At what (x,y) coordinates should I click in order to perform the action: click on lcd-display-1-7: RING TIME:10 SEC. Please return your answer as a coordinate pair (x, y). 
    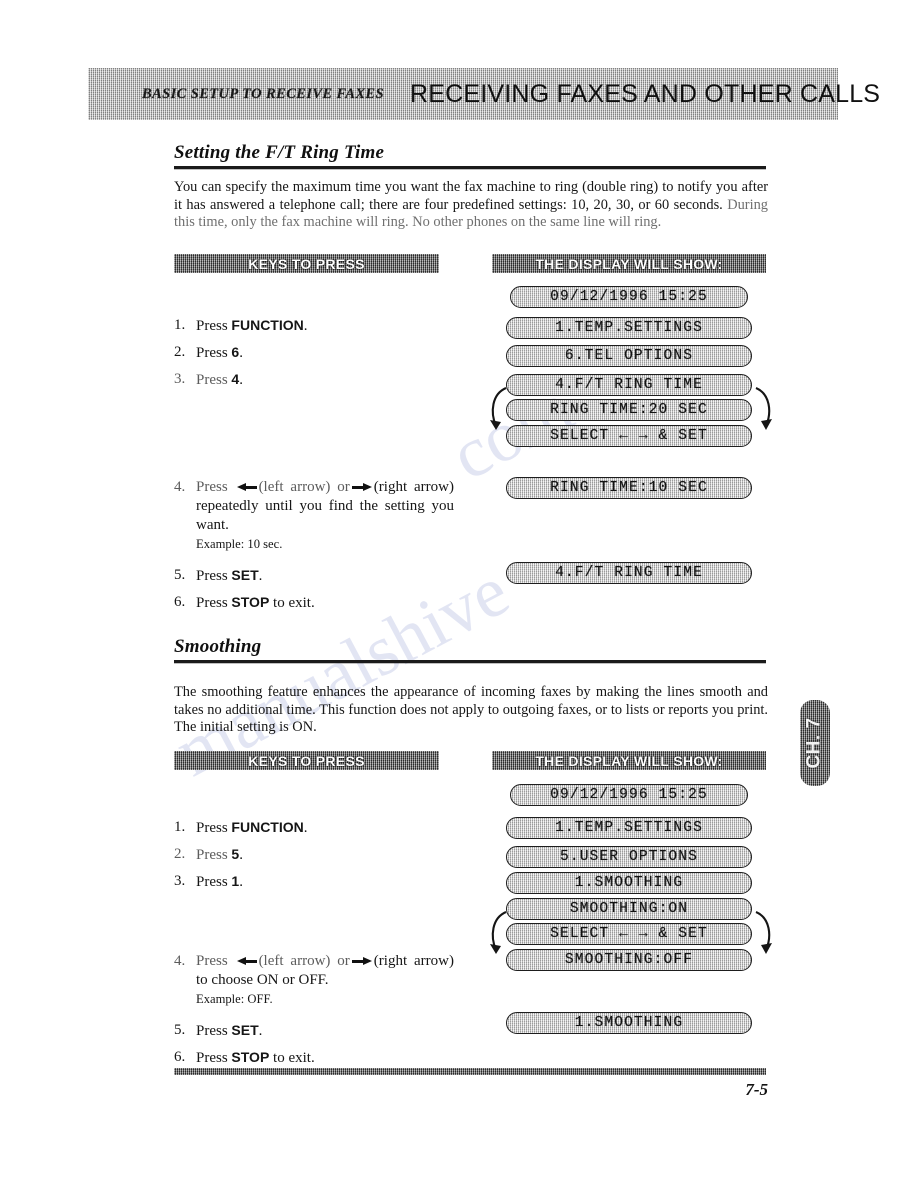
    Looking at the image, I should click on (629, 488).